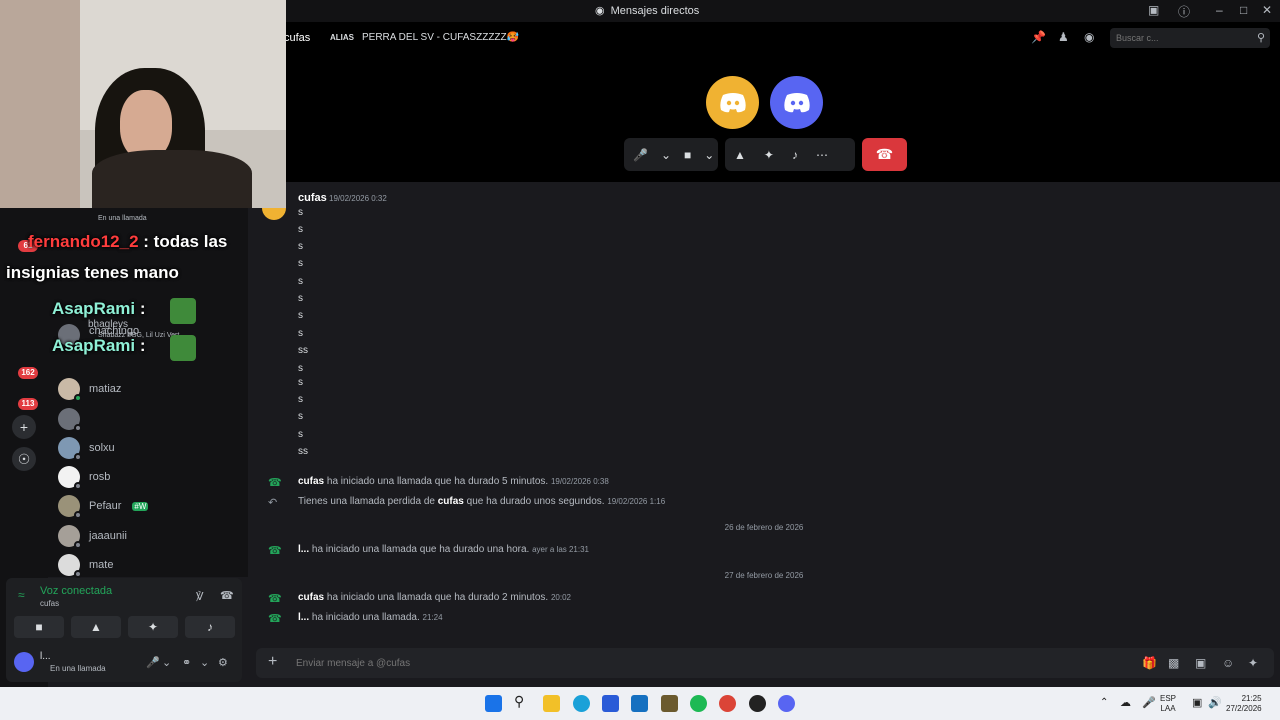 The image size is (1280, 720). Describe the element at coordinates (108, 536) in the screenshot. I see `dm-name: jaaaunii` at that location.